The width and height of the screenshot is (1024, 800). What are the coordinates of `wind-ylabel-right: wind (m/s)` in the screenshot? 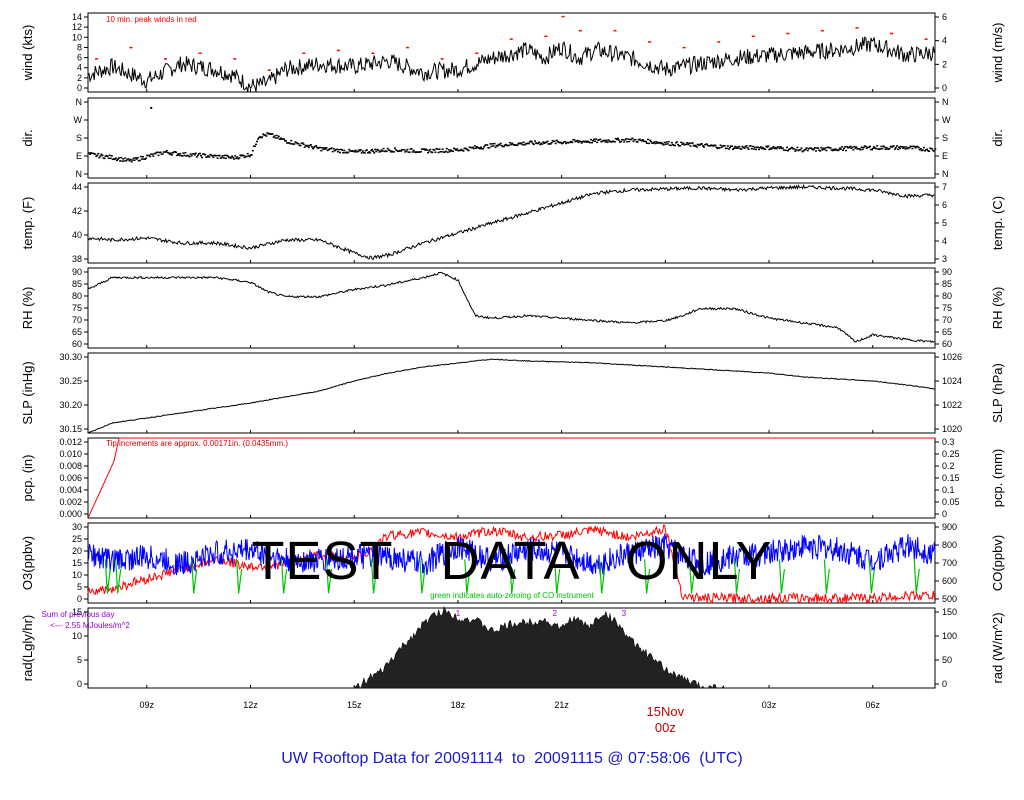 It's located at (997, 53).